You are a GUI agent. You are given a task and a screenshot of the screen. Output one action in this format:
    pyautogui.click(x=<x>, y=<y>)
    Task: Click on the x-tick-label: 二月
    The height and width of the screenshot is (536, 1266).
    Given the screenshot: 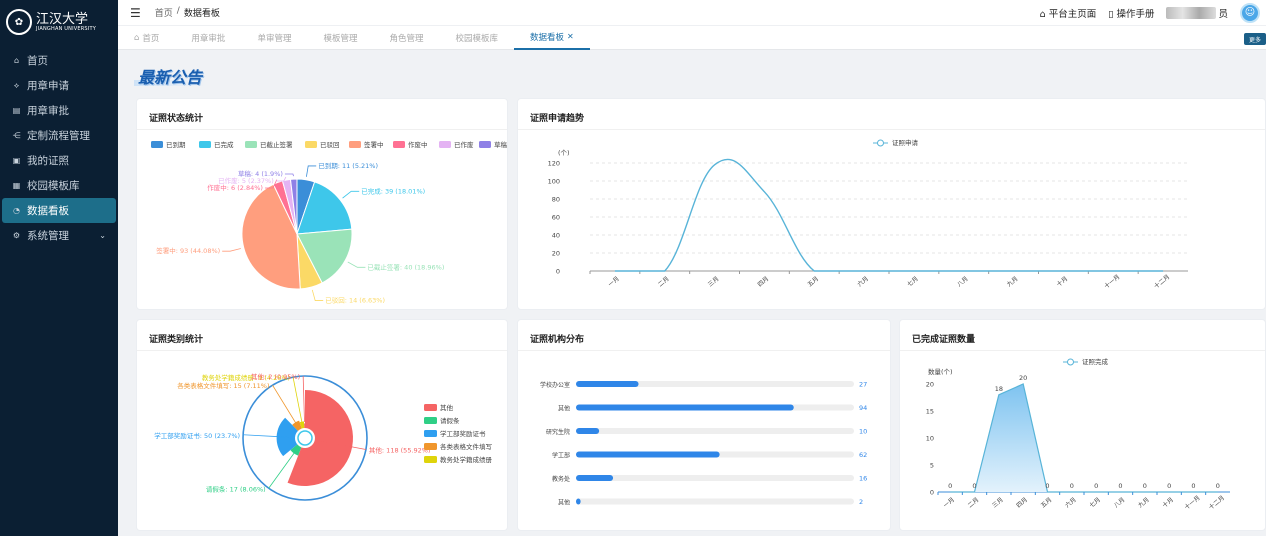 What is the action you would take?
    pyautogui.click(x=974, y=502)
    